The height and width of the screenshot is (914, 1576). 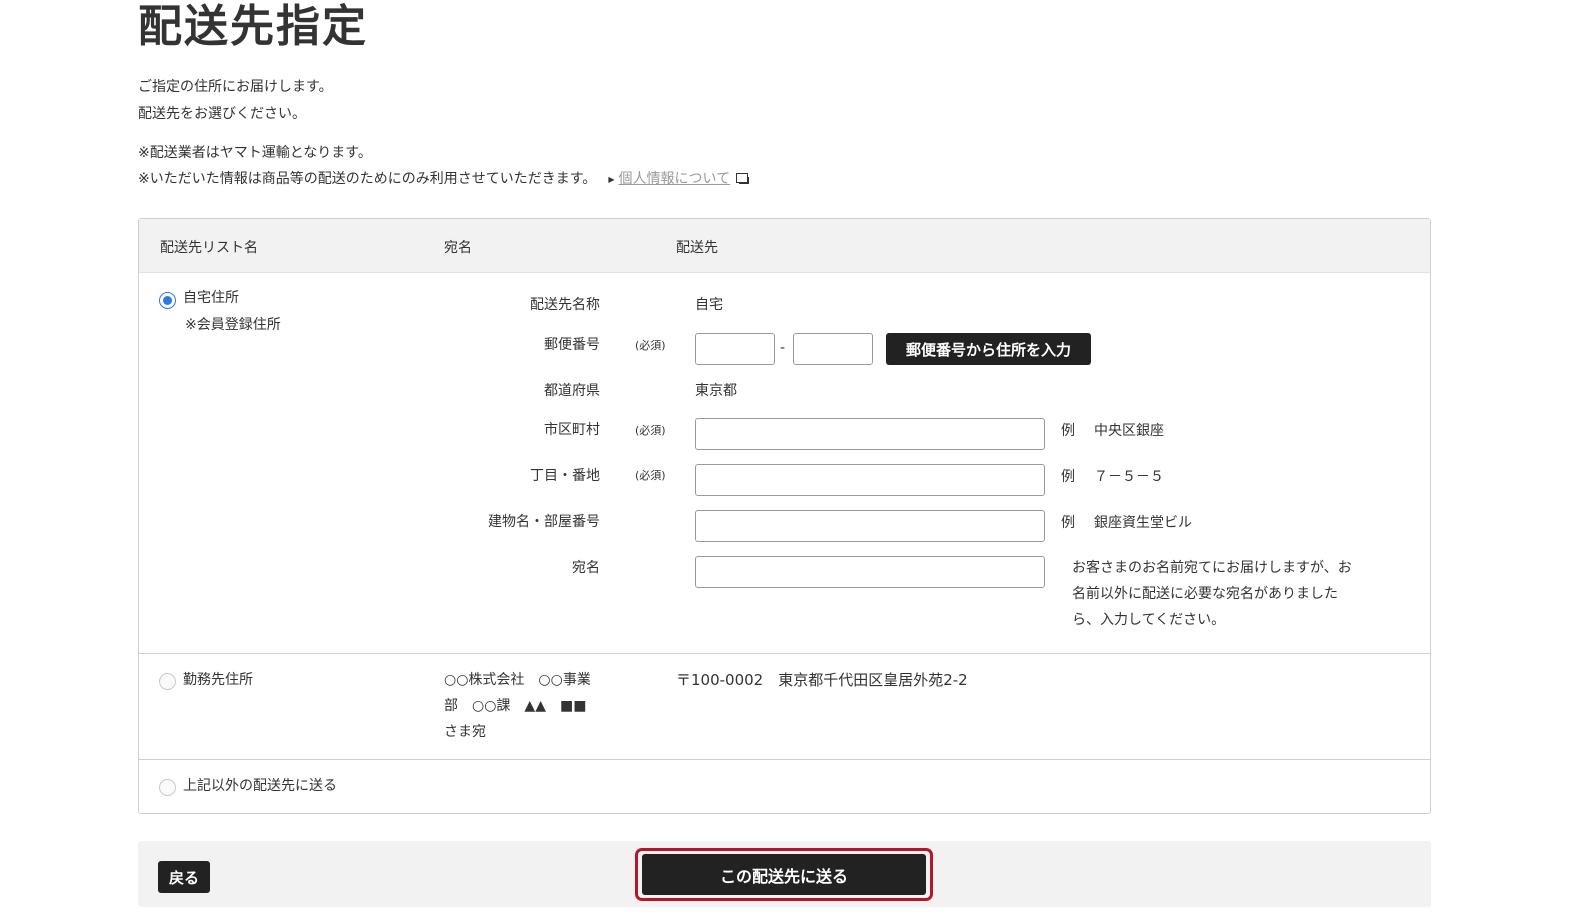 What do you see at coordinates (1129, 431) in the screenshot?
I see `city-example: 中央区銀座` at bounding box center [1129, 431].